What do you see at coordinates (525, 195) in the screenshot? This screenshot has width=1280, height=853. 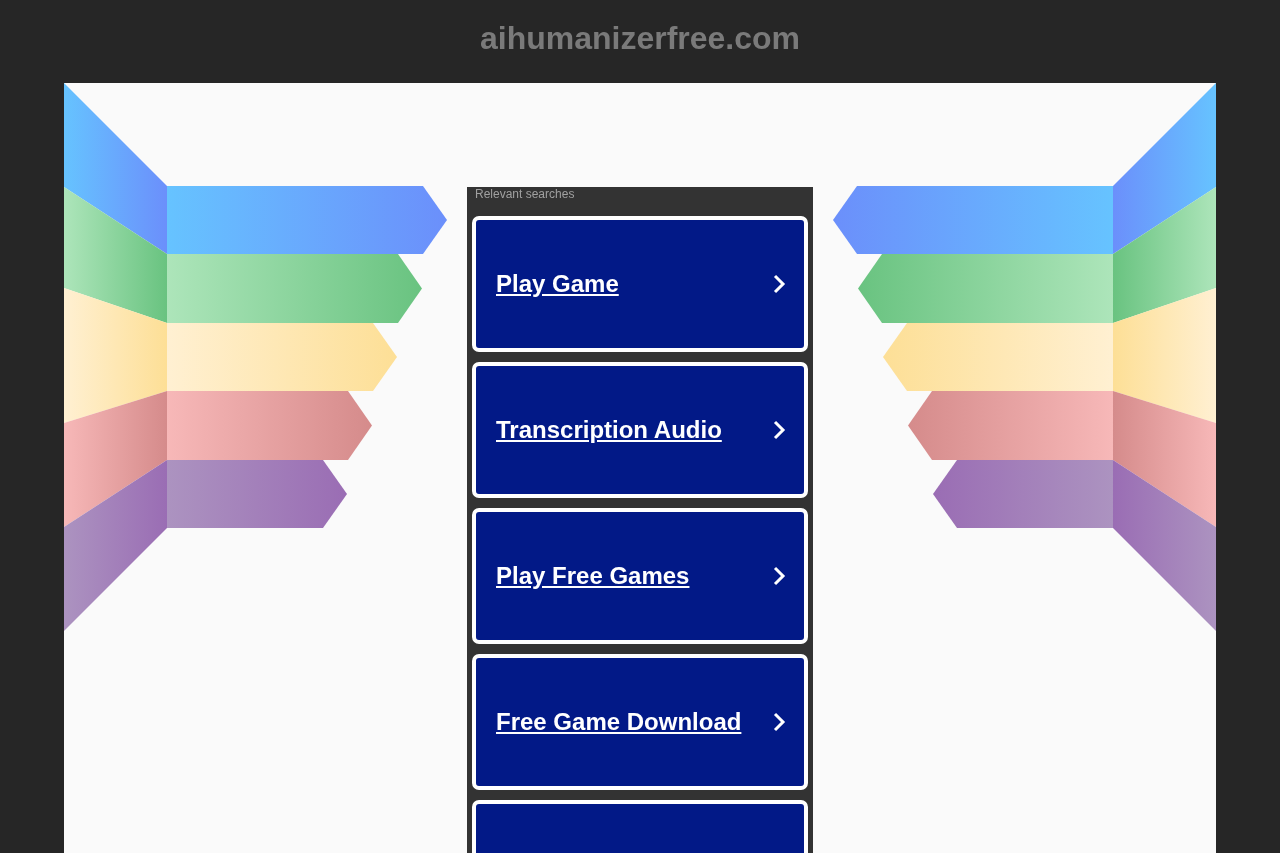 I see `section-heading: Relevant searches` at bounding box center [525, 195].